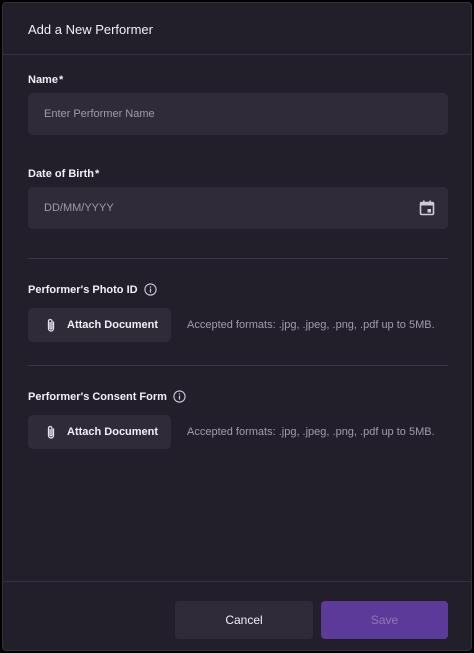 The height and width of the screenshot is (653, 474). Describe the element at coordinates (61, 174) in the screenshot. I see `dob-label-text: Date of Birth` at that location.